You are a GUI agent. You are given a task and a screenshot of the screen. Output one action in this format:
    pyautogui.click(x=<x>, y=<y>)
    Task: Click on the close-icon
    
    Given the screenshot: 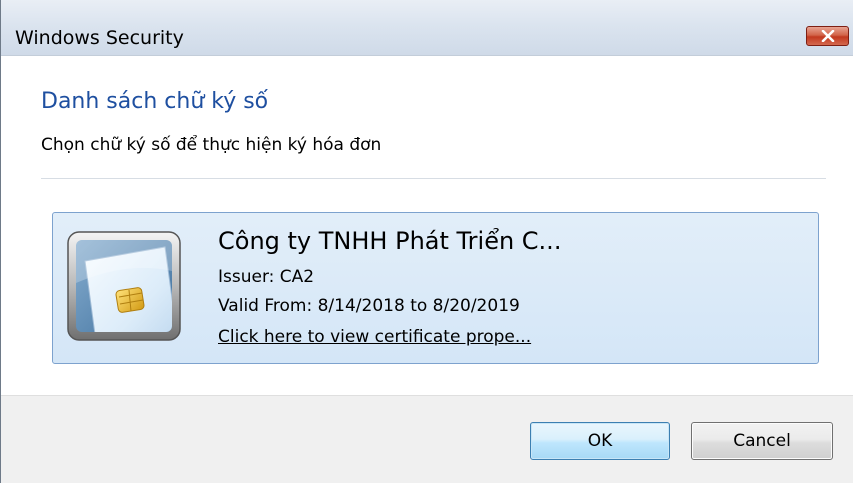 What is the action you would take?
    pyautogui.click(x=827, y=36)
    